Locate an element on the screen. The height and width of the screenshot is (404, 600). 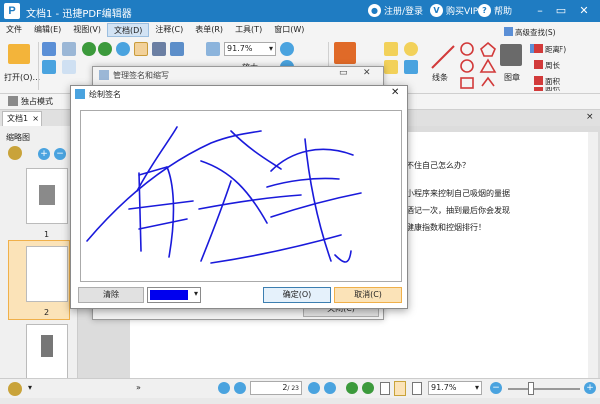
first-page-icon is located at coordinates (224, 388).